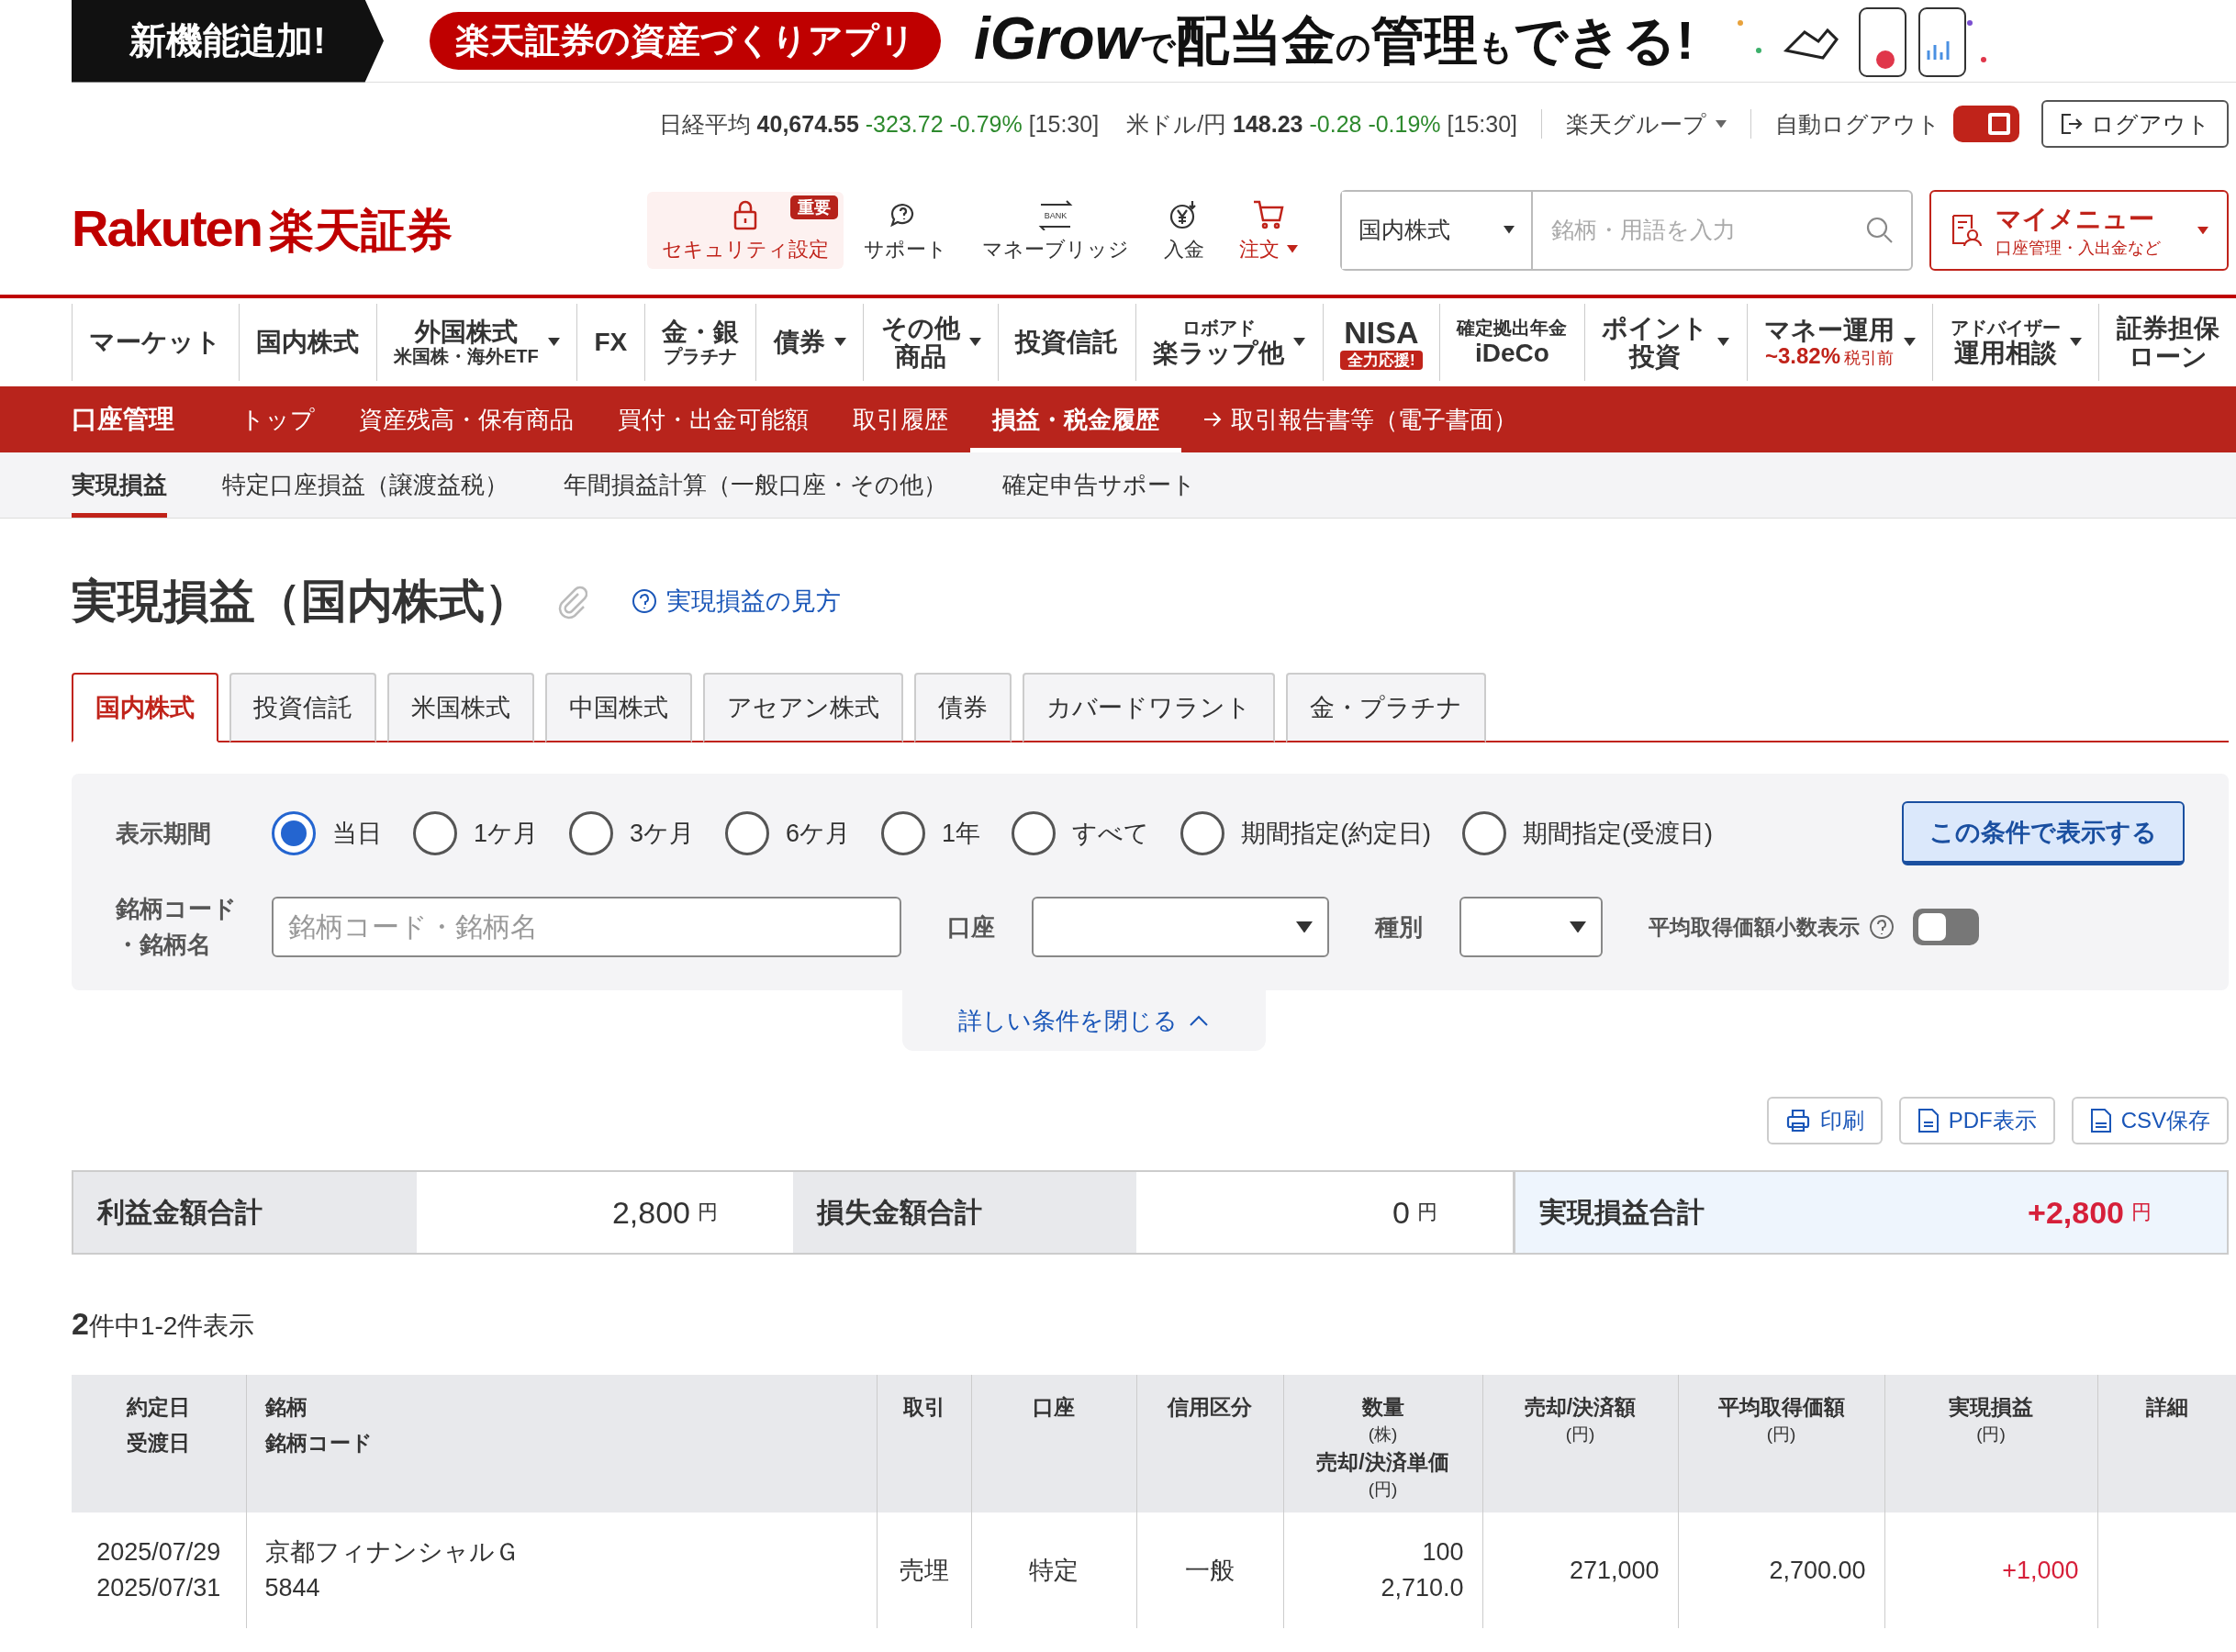 This screenshot has width=2236, height=1652. What do you see at coordinates (1386, 708) in the screenshot?
I see `market-tab: 金・プラチナ` at bounding box center [1386, 708].